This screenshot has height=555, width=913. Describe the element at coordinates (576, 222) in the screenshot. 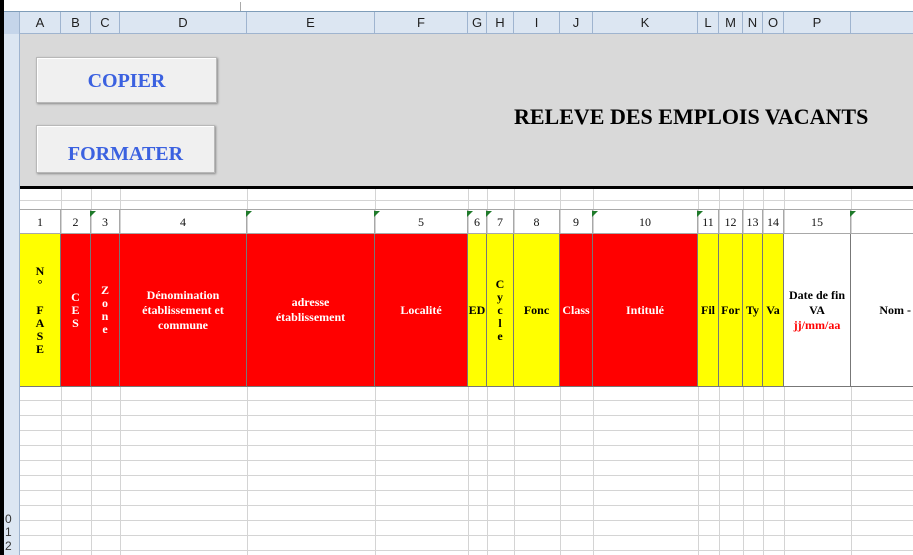

I see `number-cell-9: 9` at that location.